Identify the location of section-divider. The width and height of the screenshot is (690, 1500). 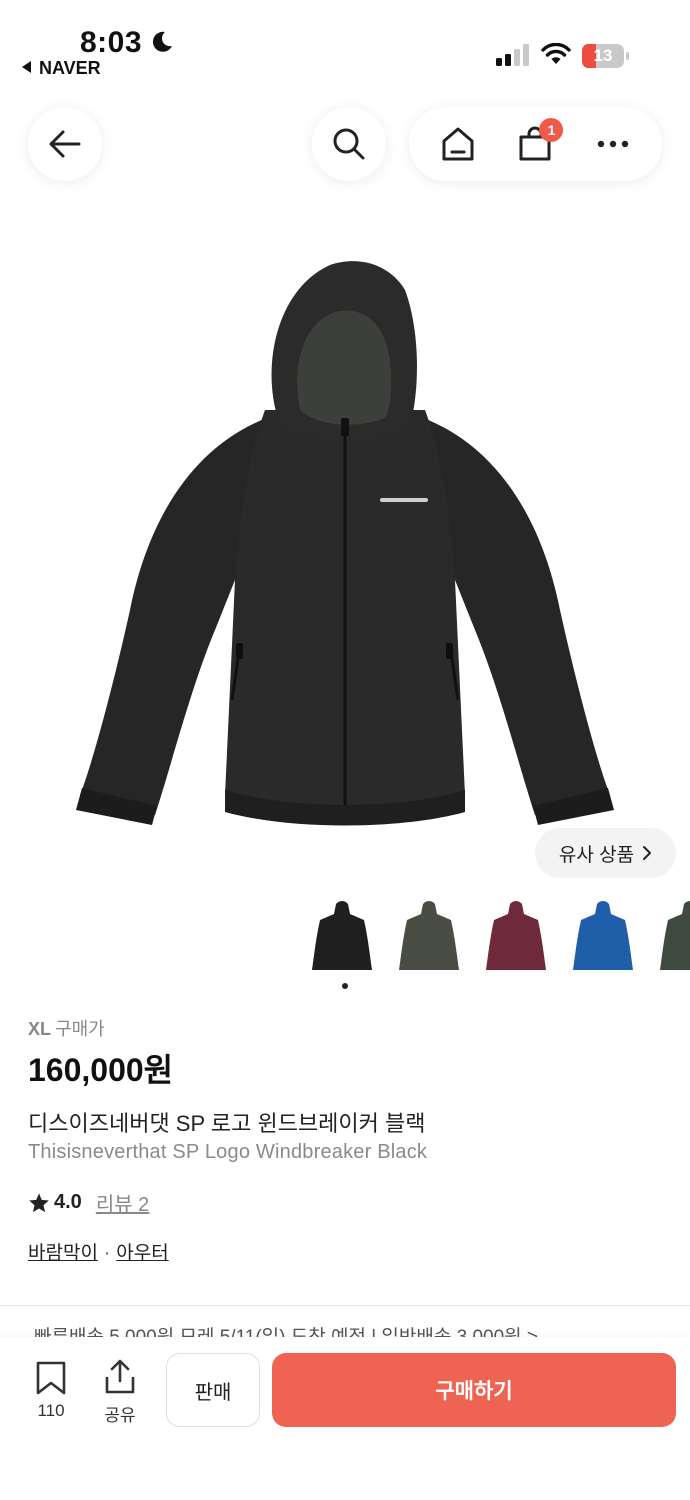
(345, 1305).